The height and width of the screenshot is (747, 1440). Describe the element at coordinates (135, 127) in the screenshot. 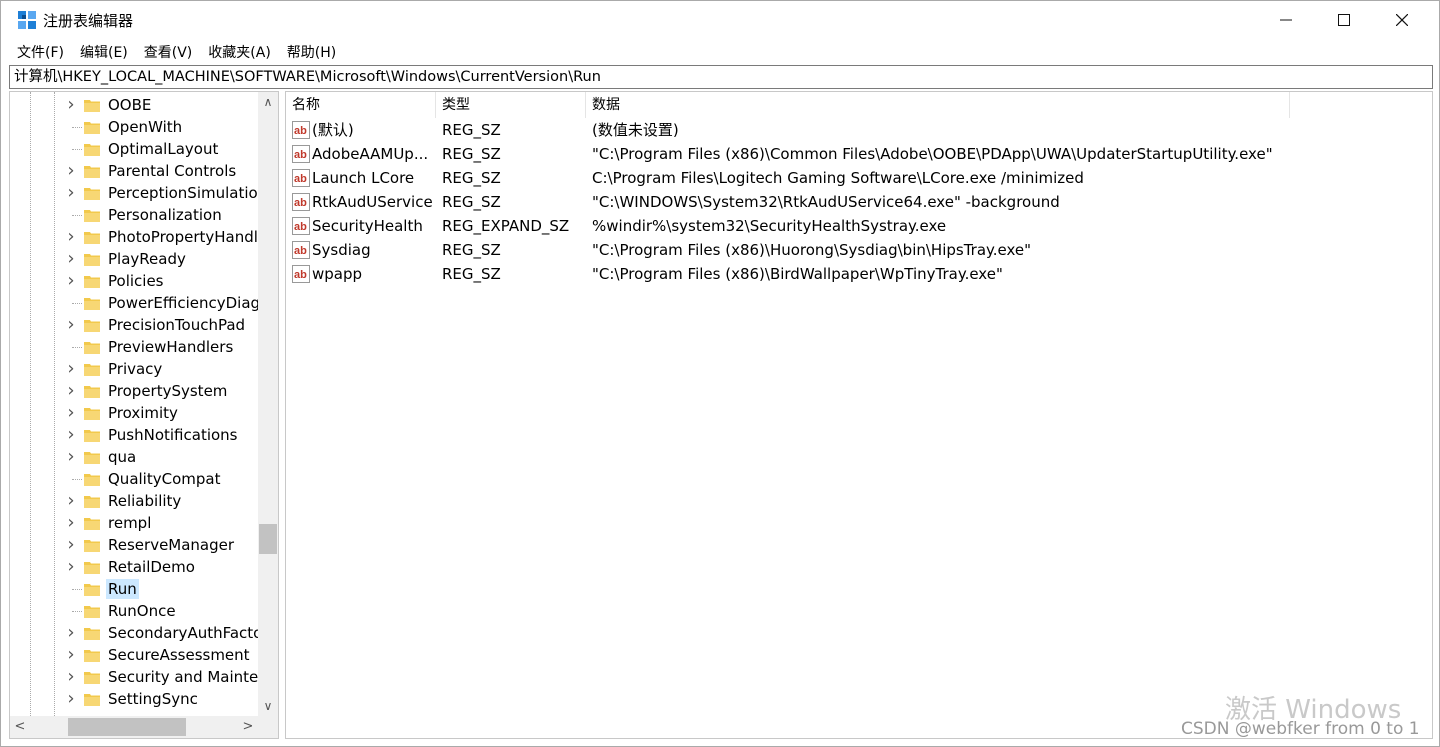

I see `tree-item: OpenWith` at that location.